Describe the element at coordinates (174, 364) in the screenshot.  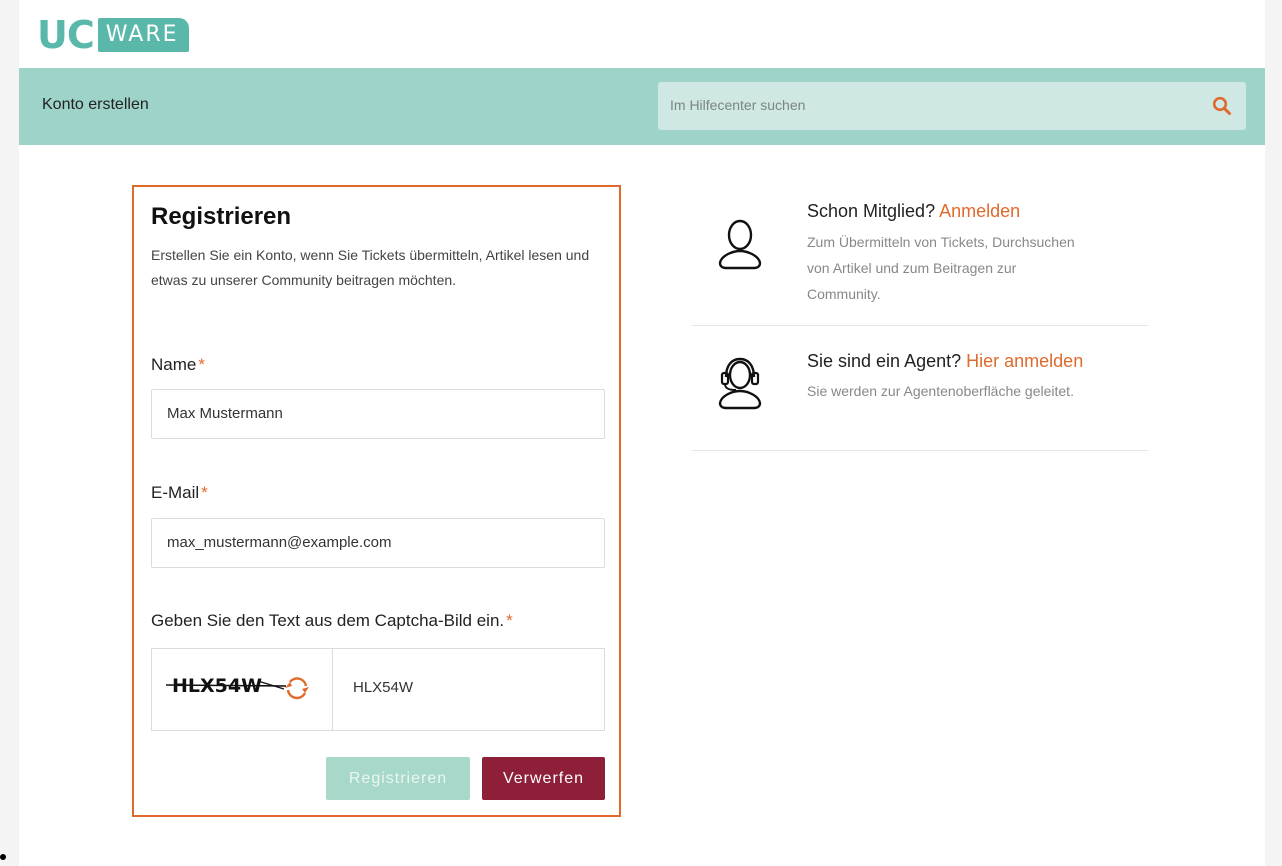
I see `name-label-text: Name` at that location.